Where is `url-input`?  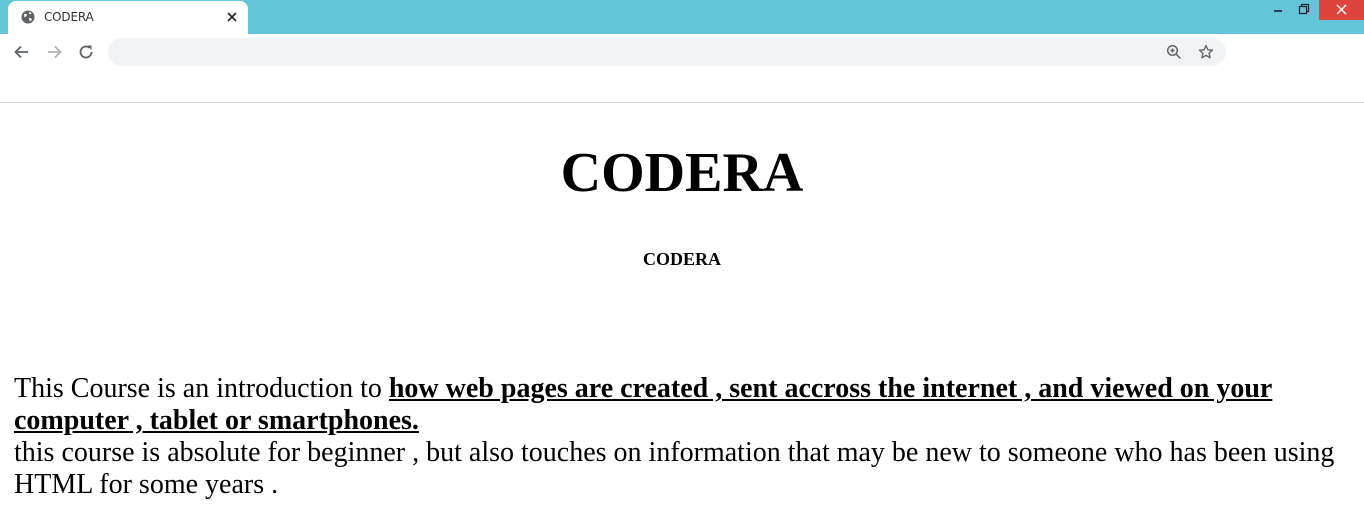
url-input is located at coordinates (643, 53).